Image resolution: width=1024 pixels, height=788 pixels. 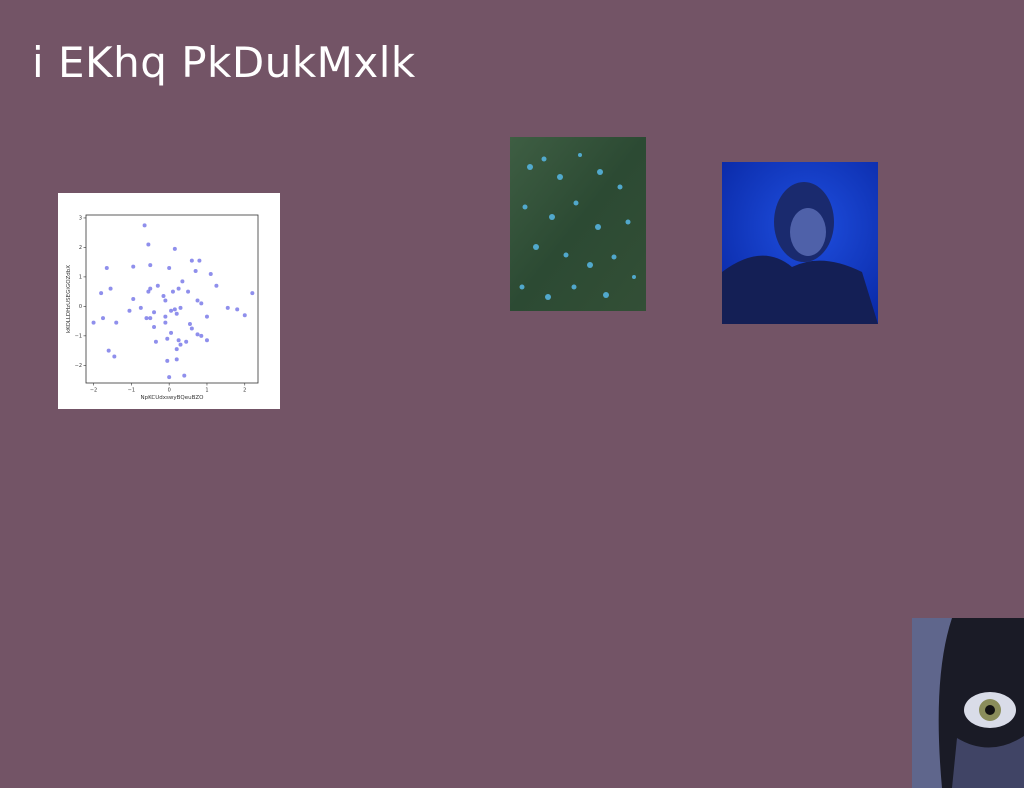 What do you see at coordinates (131, 391) in the screenshot?
I see `x-tick-label: −1` at bounding box center [131, 391].